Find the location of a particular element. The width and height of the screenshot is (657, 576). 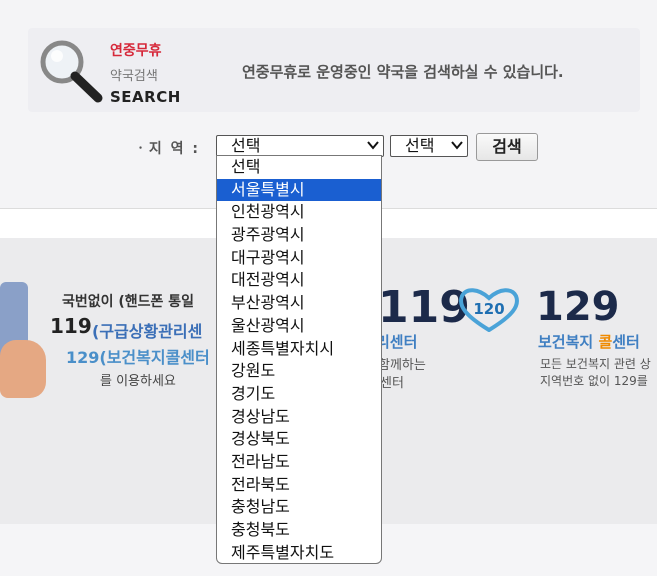

magnifier-icon is located at coordinates (71, 71).